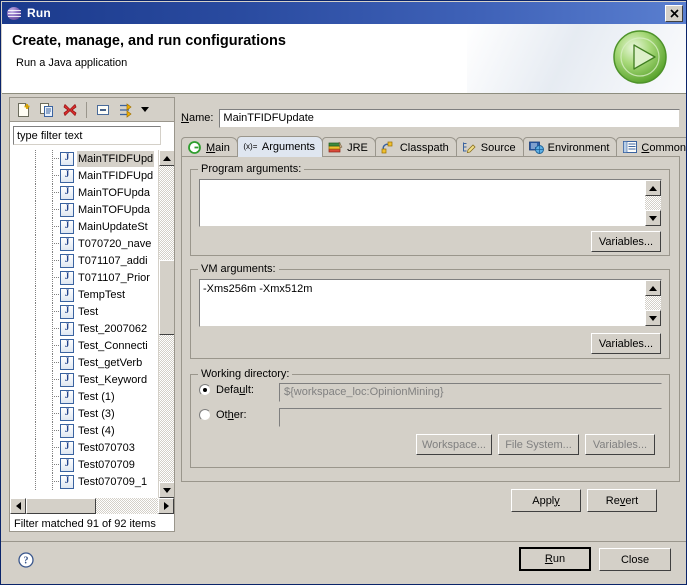 The image size is (687, 585). I want to click on arguments-xequals-icon: (x)=, so click(250, 146).